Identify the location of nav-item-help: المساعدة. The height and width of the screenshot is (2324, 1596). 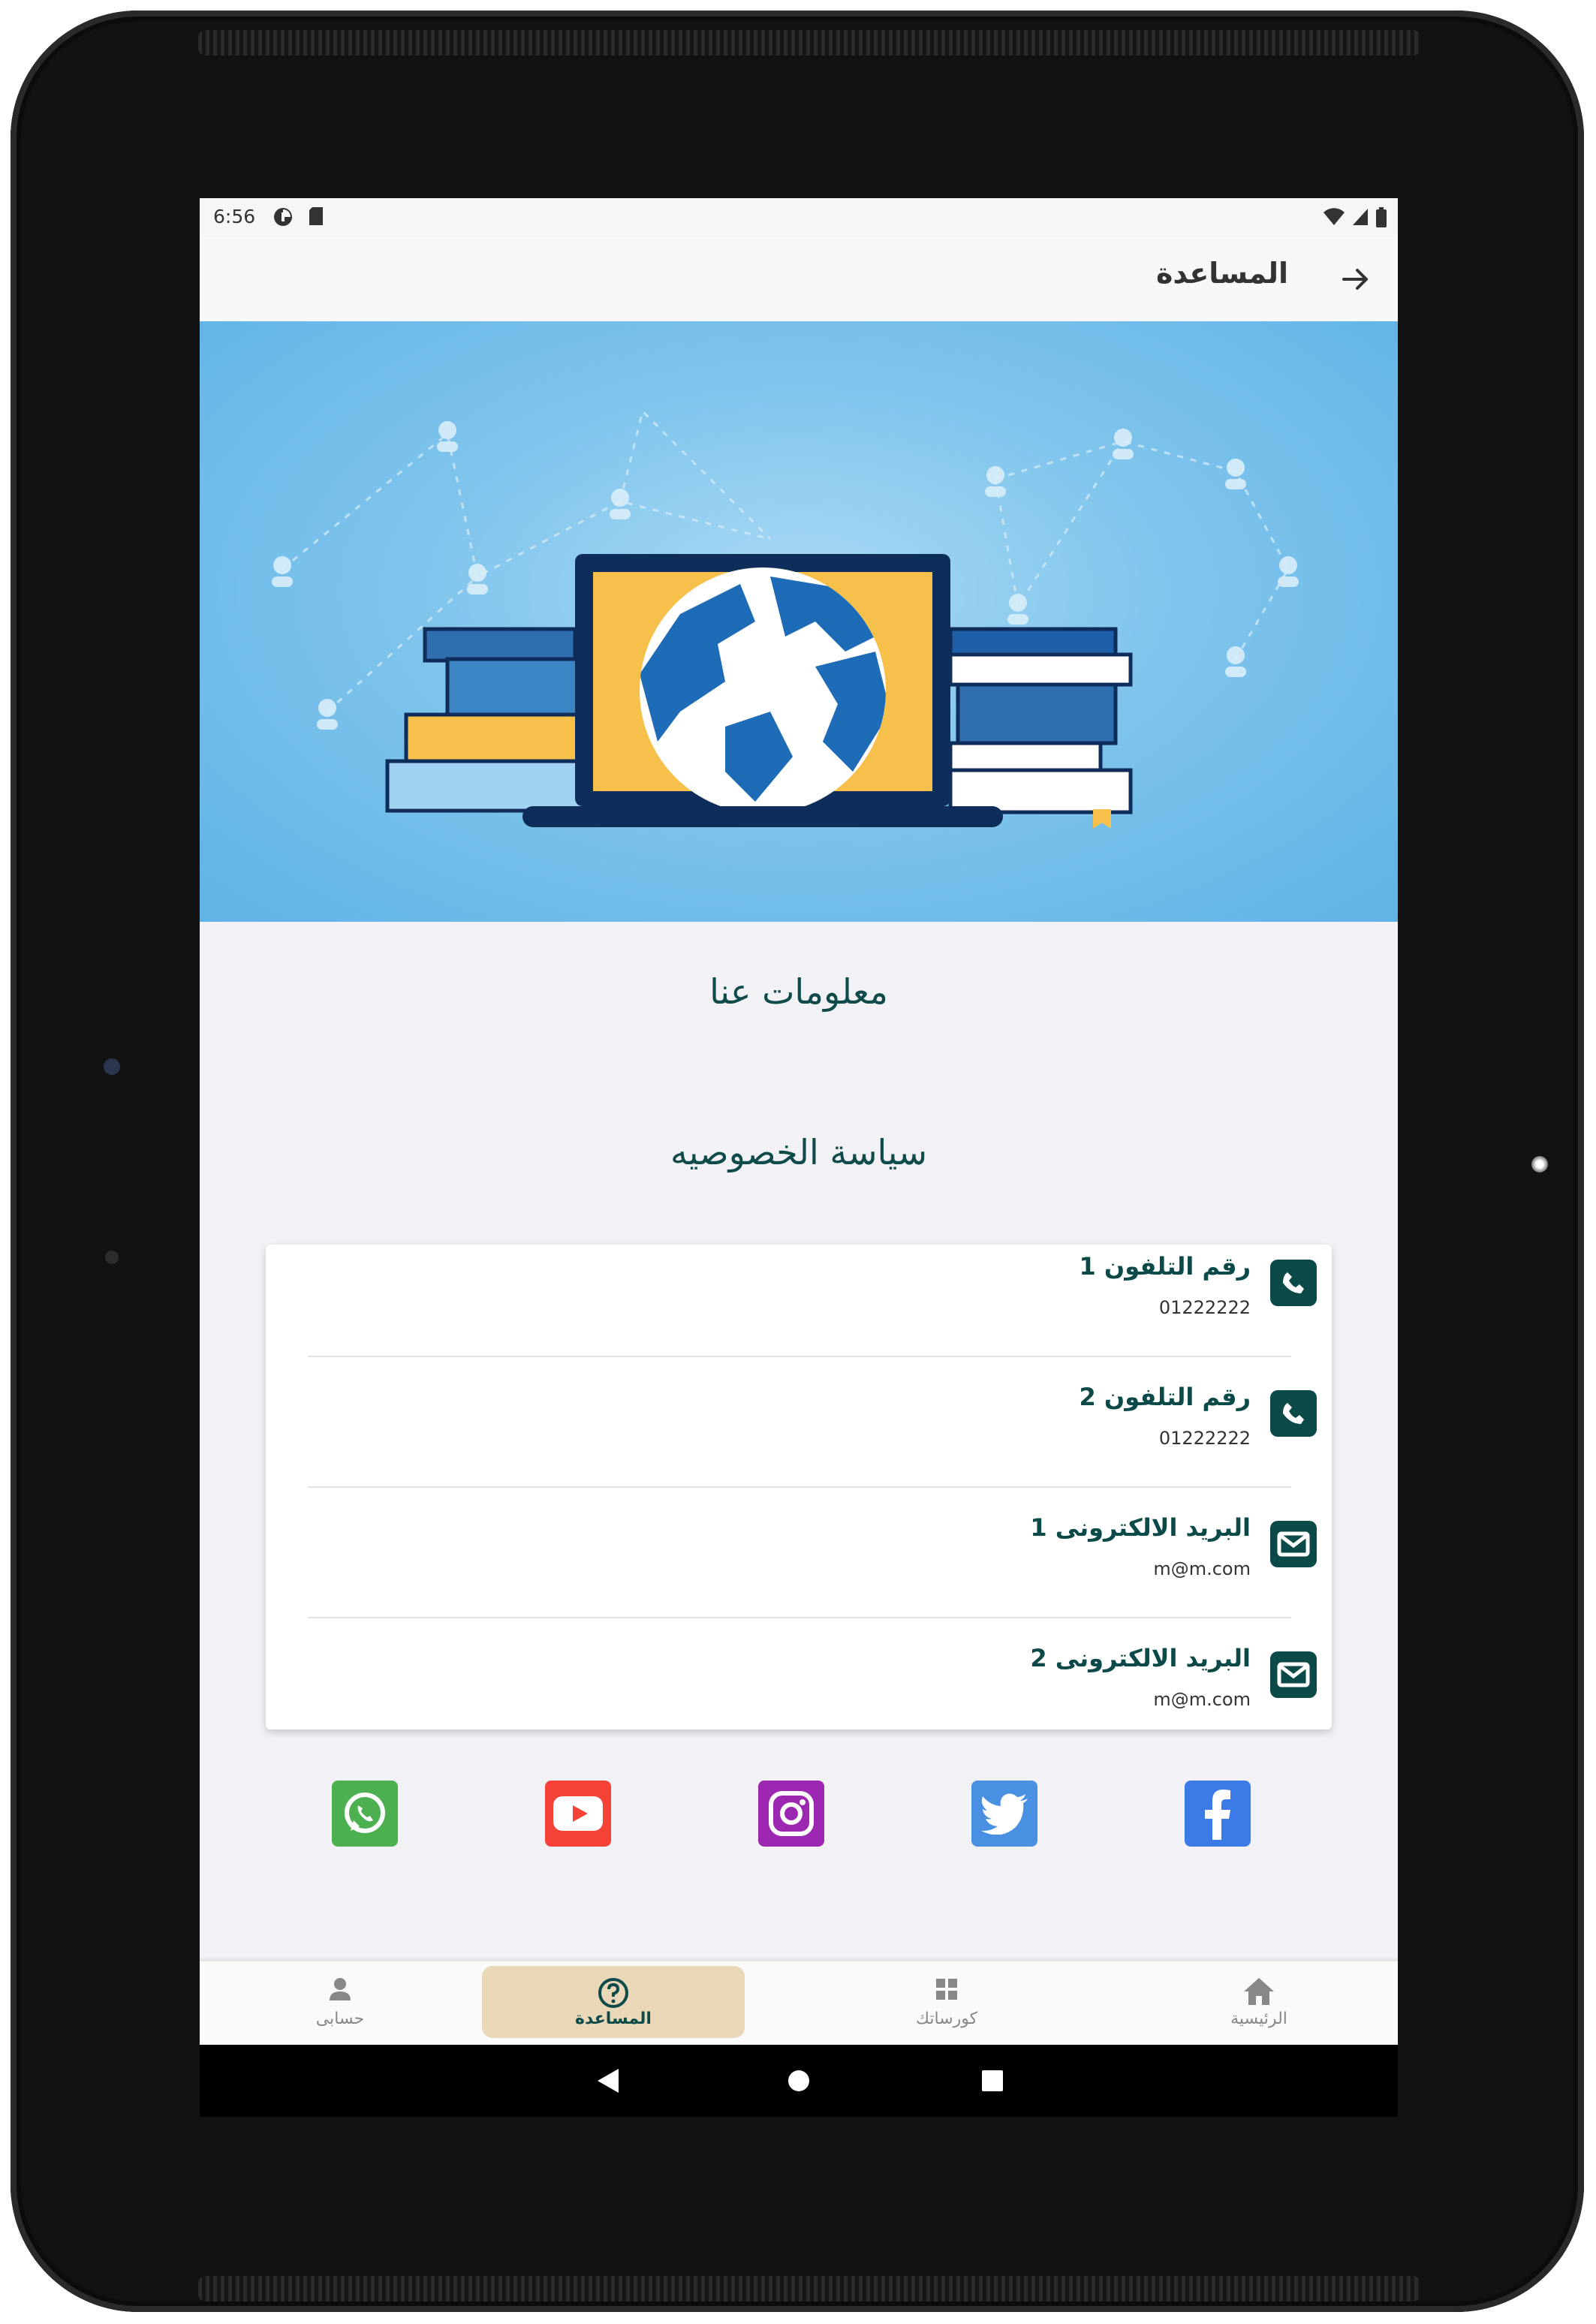
(613, 2002).